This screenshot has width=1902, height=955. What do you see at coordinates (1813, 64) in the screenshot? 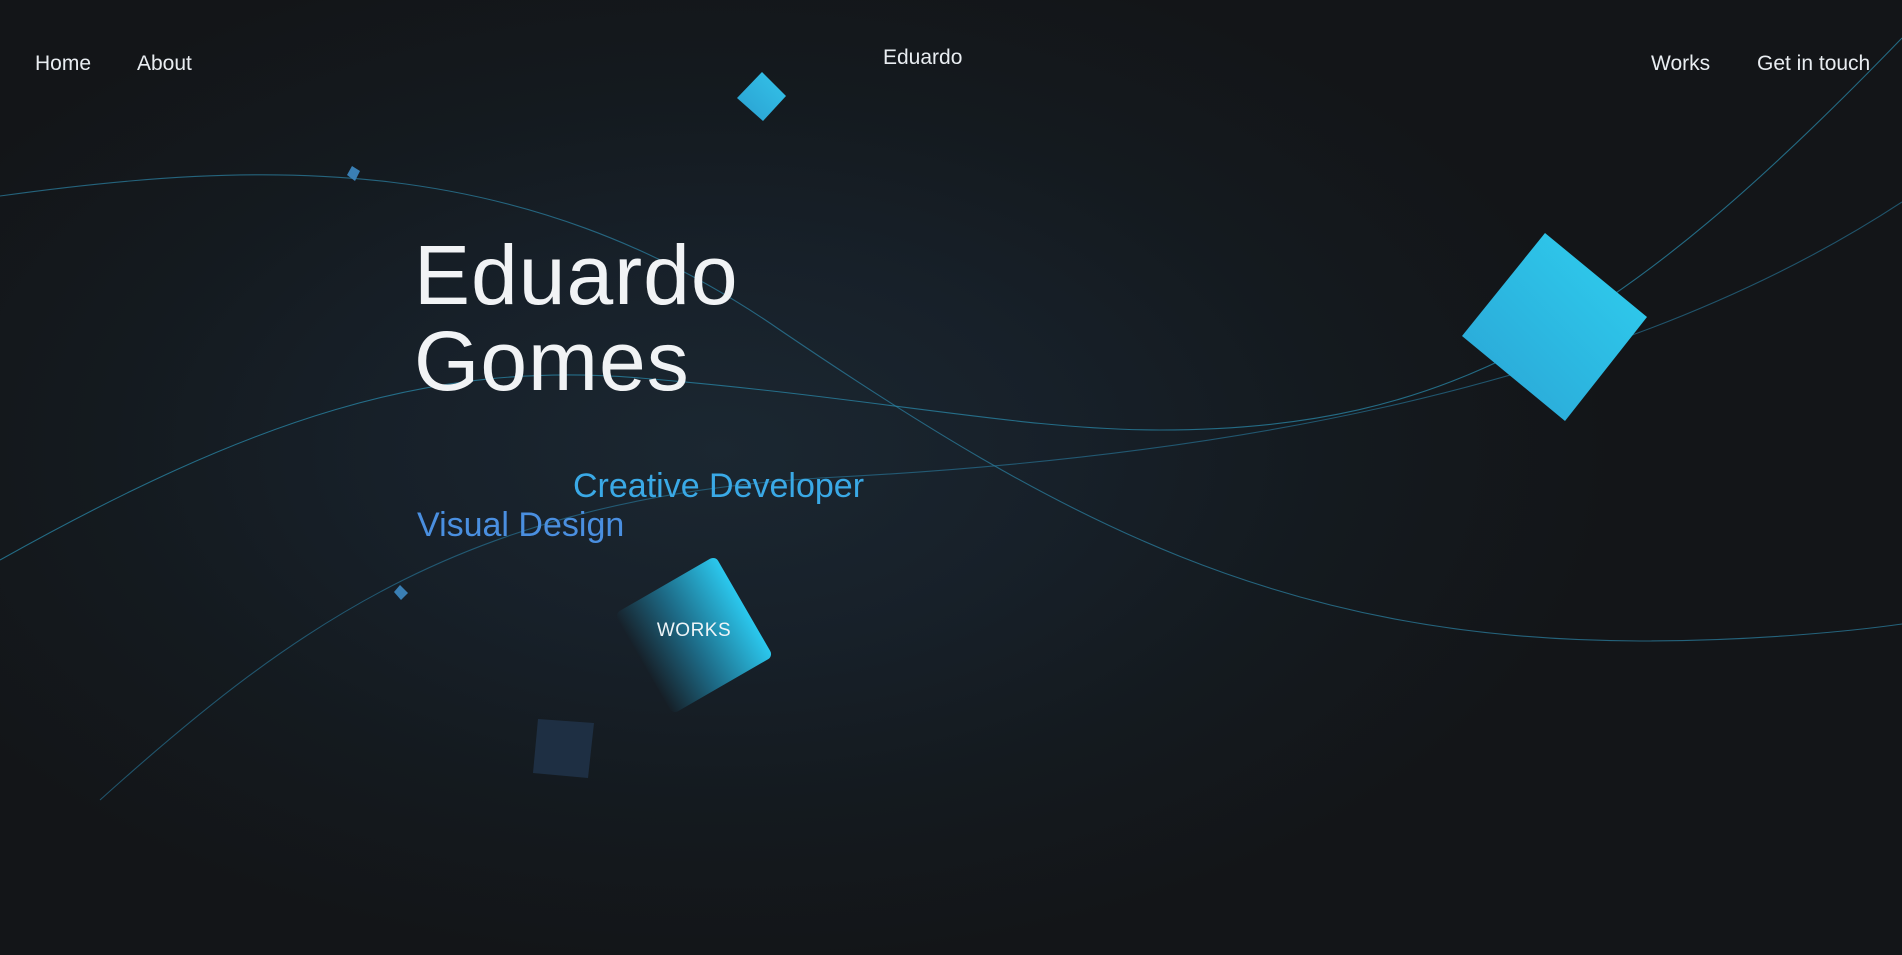
I see `nav-contact-link: Get in touch` at bounding box center [1813, 64].